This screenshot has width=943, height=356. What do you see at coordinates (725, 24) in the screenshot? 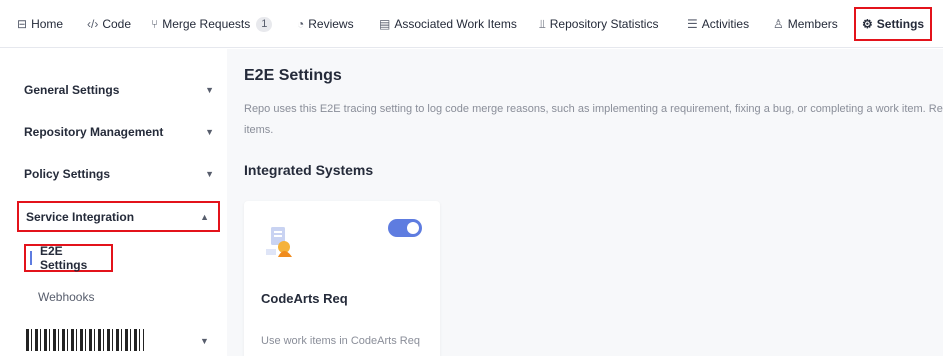
I see `tab-activities-label: Activities` at bounding box center [725, 24].